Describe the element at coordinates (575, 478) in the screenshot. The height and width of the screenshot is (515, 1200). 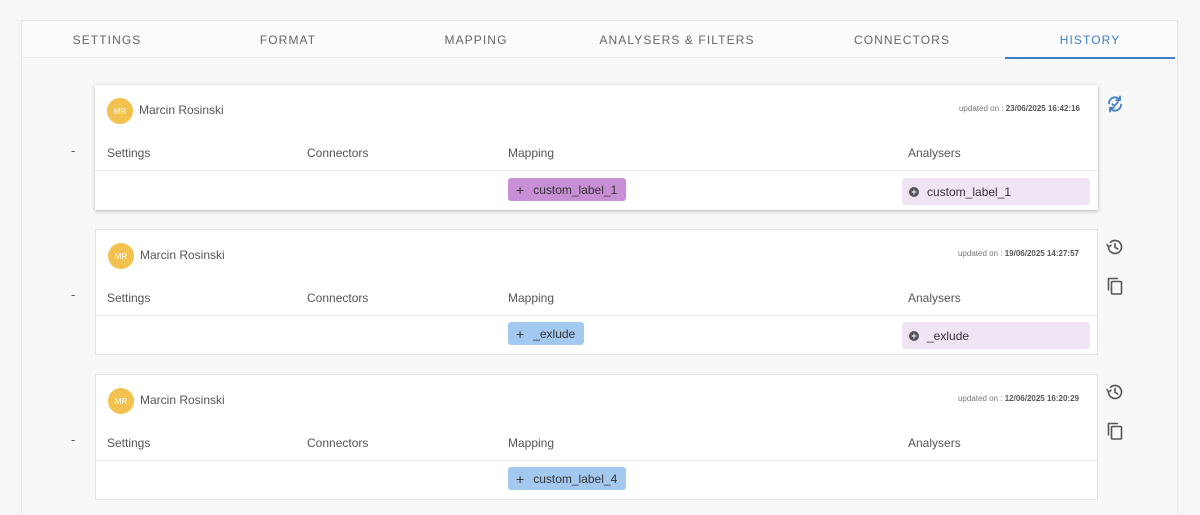
I see `mapping-chip-label: custom_label_4` at that location.